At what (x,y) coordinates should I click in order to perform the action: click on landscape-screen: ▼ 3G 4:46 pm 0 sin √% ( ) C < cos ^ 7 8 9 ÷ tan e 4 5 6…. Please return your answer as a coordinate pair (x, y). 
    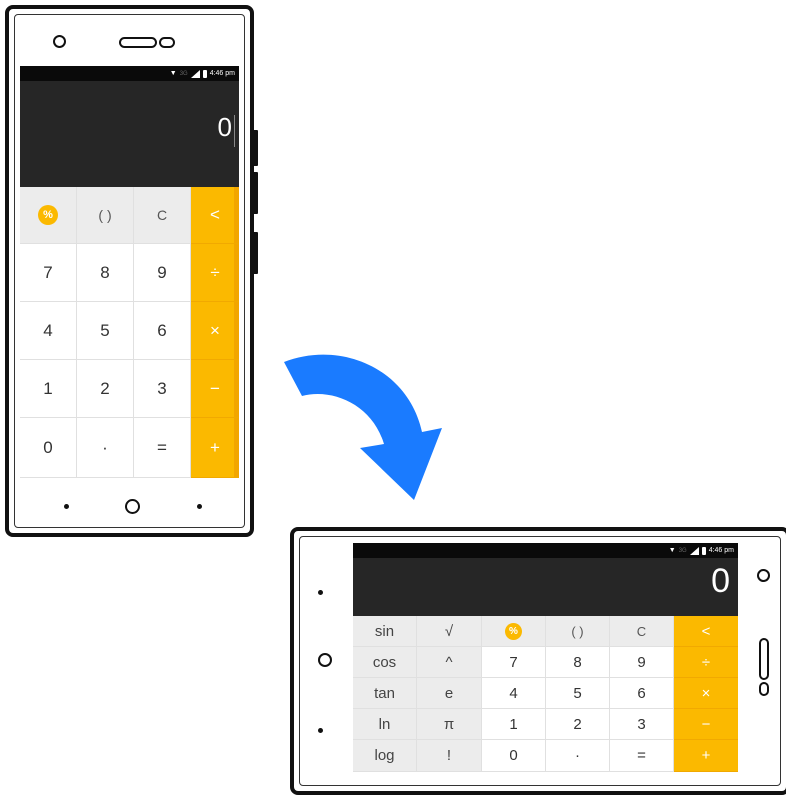
    Looking at the image, I should click on (545, 657).